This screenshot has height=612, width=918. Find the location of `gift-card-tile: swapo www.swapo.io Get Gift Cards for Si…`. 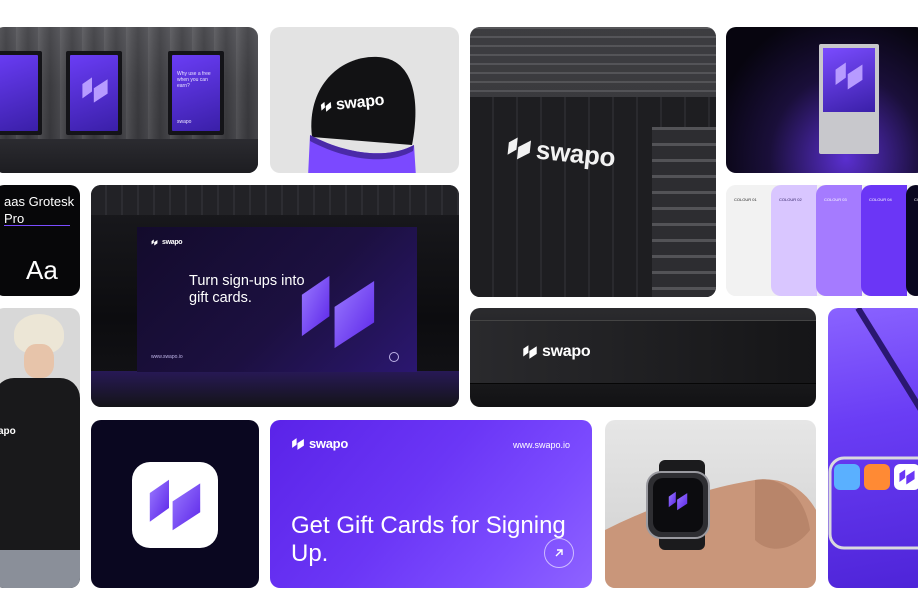

gift-card-tile: swapo www.swapo.io Get Gift Cards for Si… is located at coordinates (431, 504).